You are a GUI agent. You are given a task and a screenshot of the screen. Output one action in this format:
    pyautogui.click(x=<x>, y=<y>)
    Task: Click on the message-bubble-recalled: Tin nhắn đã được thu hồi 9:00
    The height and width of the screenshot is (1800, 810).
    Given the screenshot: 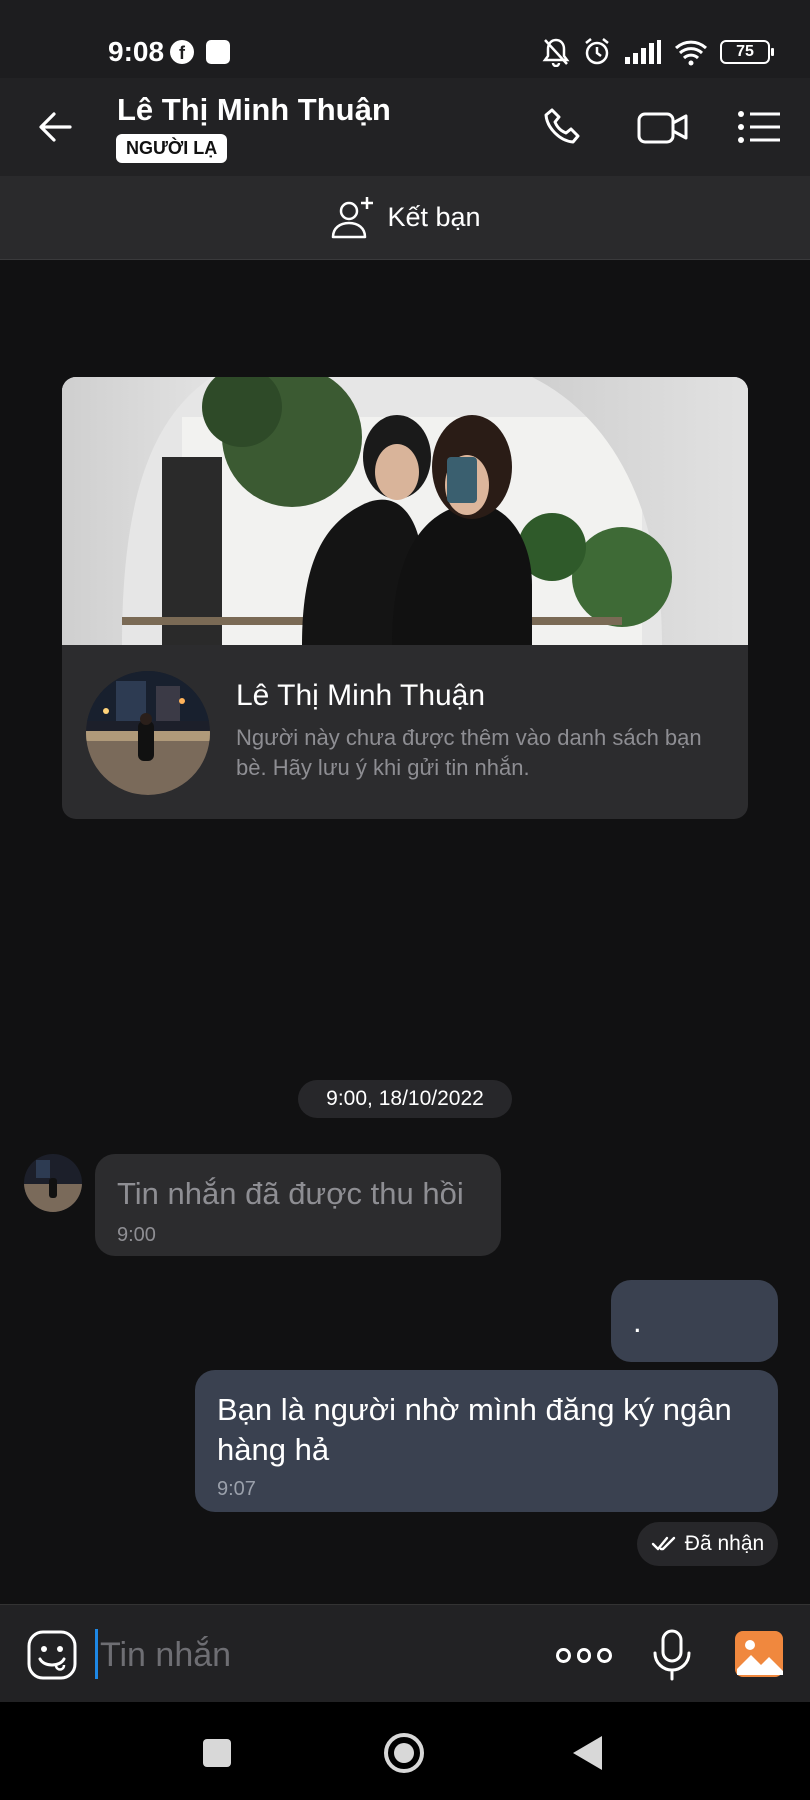 What is the action you would take?
    pyautogui.click(x=298, y=1205)
    